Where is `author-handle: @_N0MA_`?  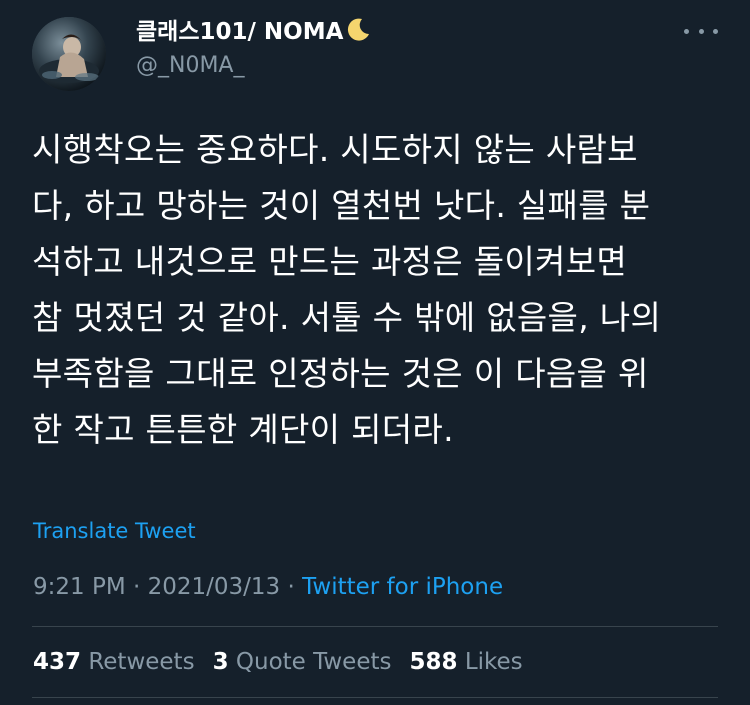 author-handle: @_N0MA_ is located at coordinates (190, 66).